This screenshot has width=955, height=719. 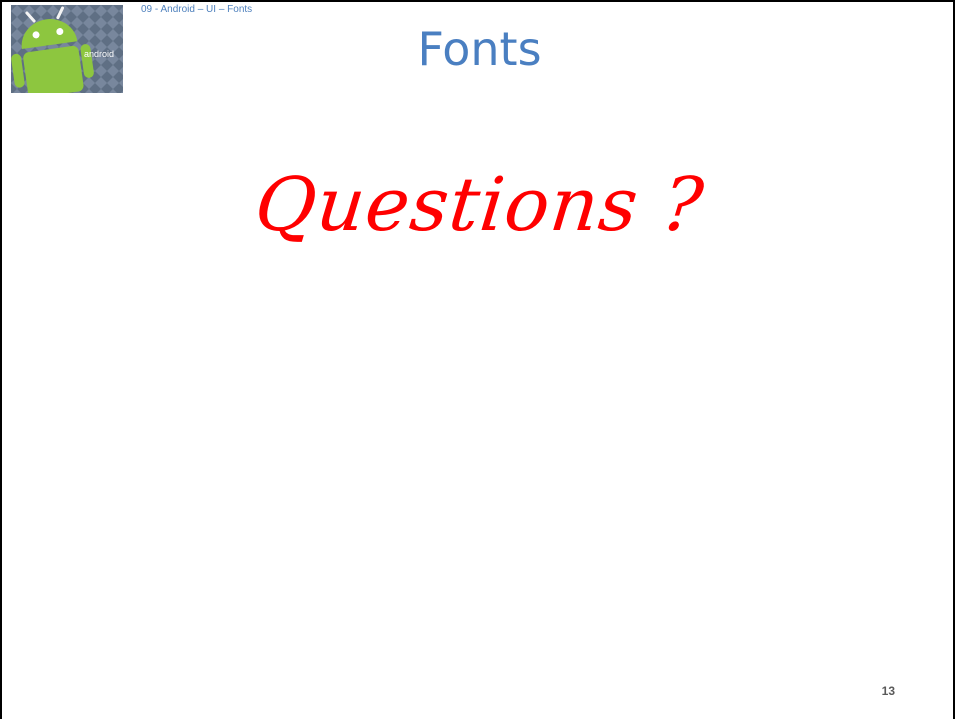 What do you see at coordinates (479, 49) in the screenshot?
I see `slide-title: Fonts` at bounding box center [479, 49].